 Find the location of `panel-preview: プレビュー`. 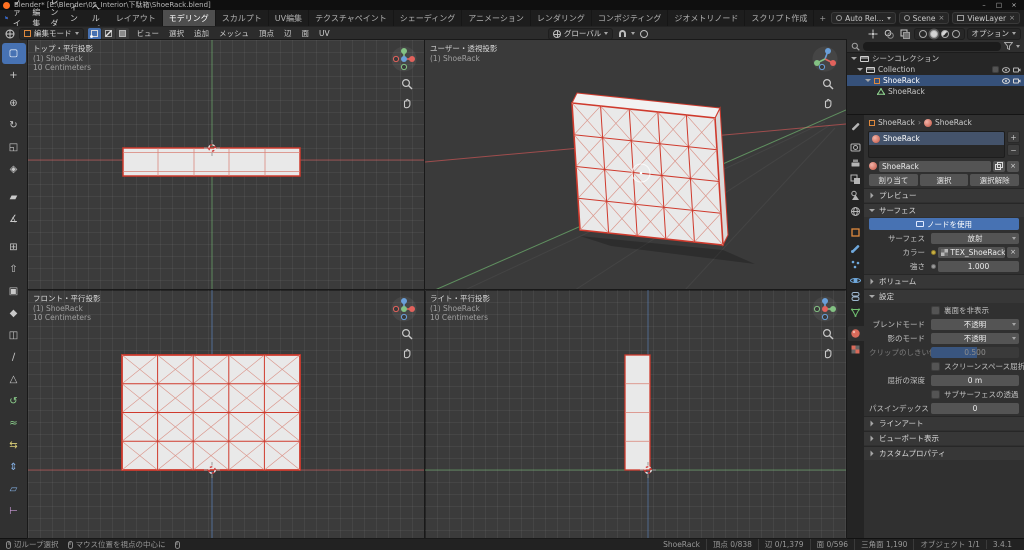

panel-preview: プレビュー is located at coordinates (944, 195).